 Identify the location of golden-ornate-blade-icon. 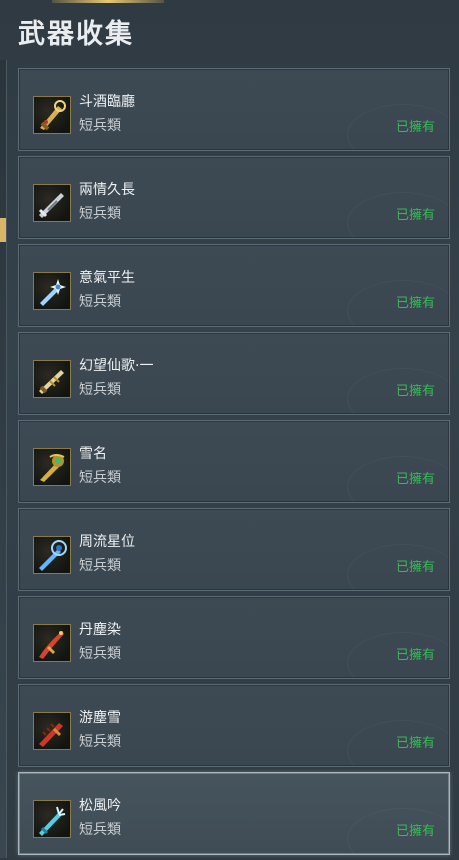
(52, 115).